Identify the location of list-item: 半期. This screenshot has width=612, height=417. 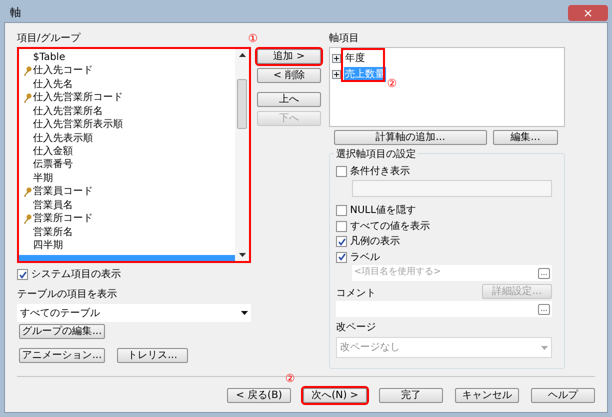
(43, 179).